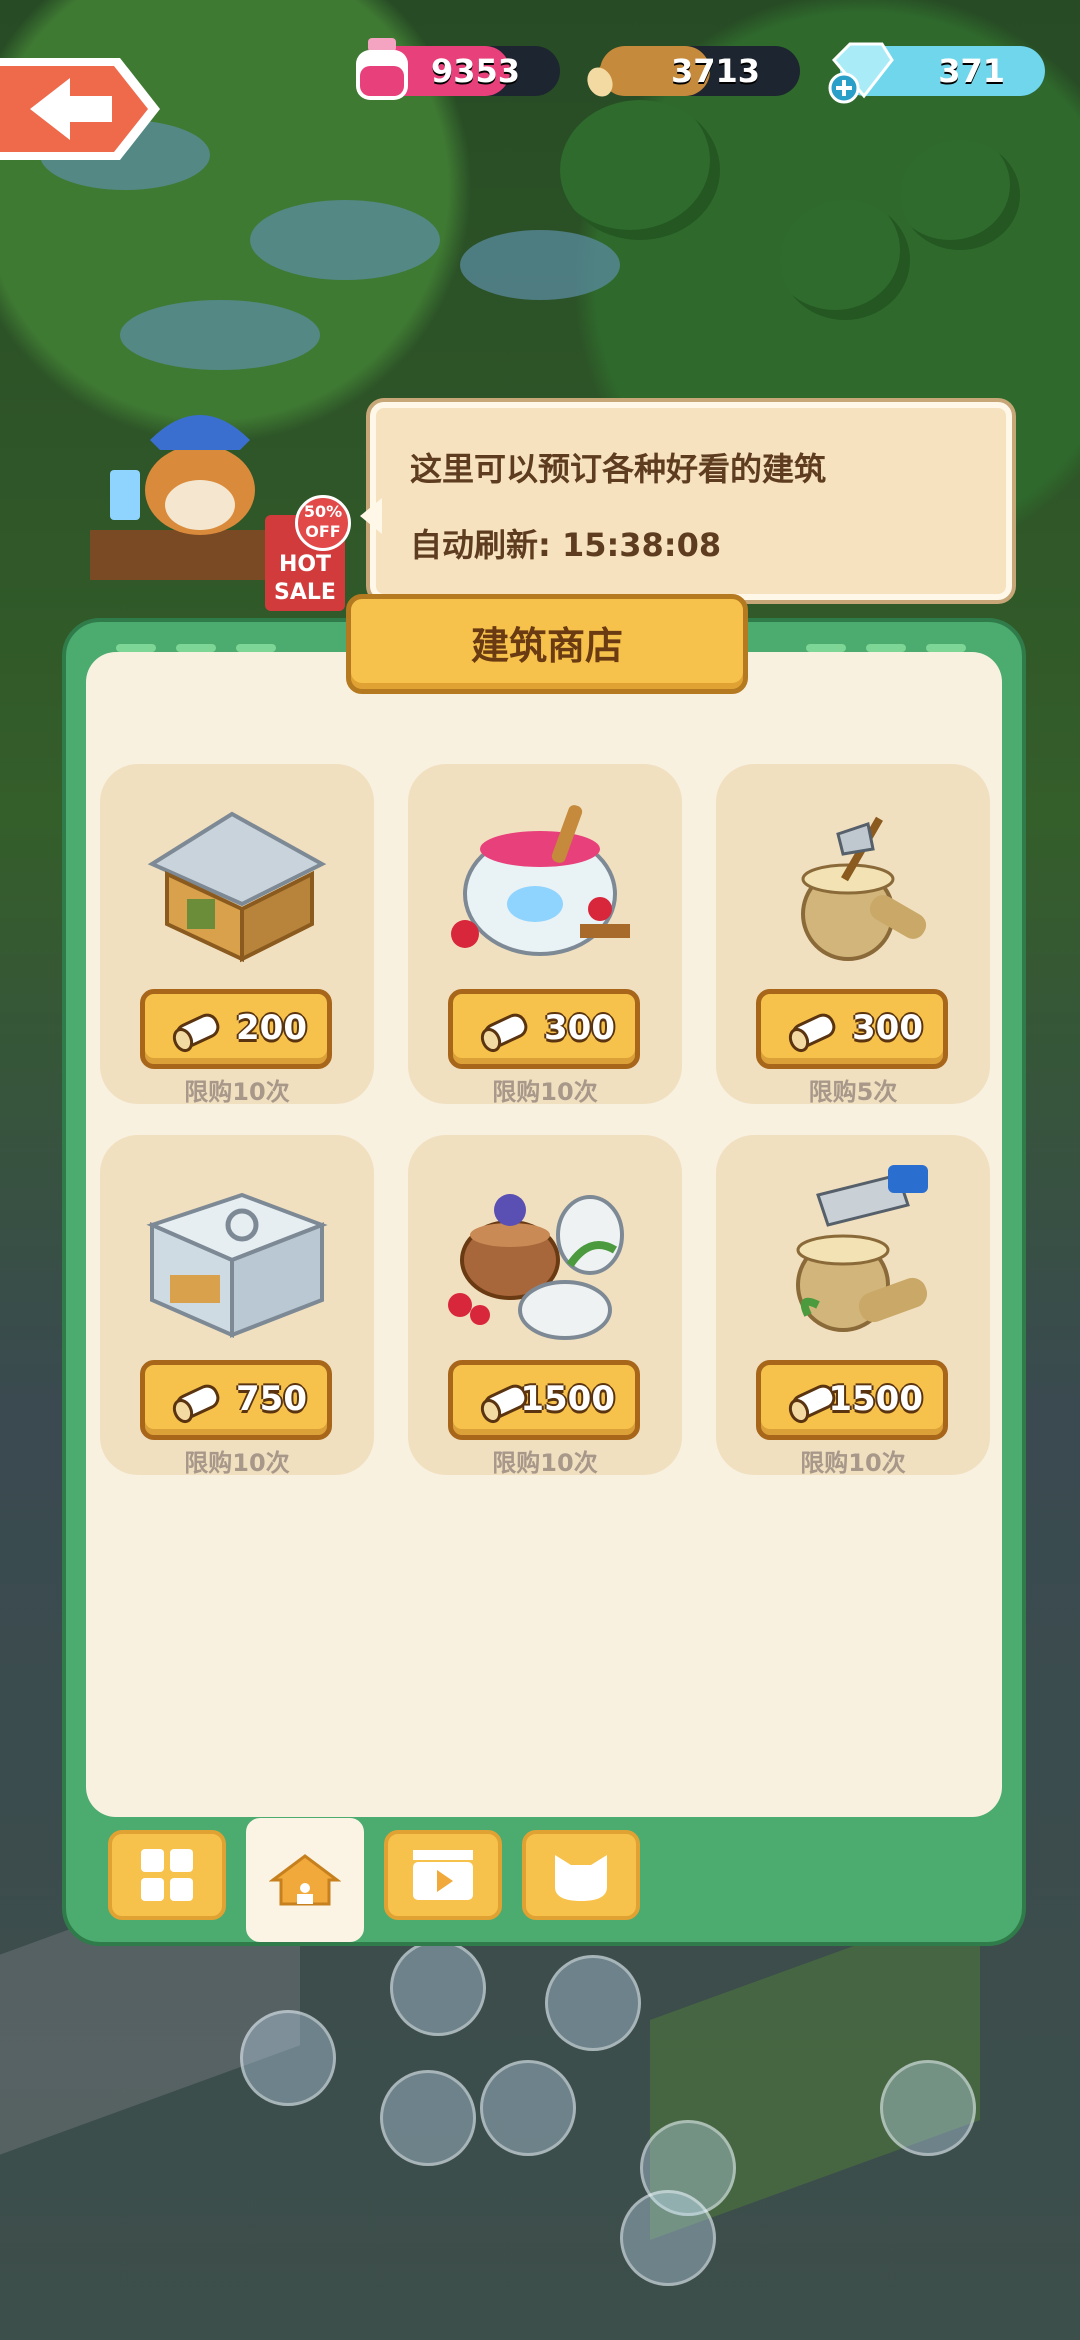  I want to click on ink-resource-bar: 9353, so click(458, 69).